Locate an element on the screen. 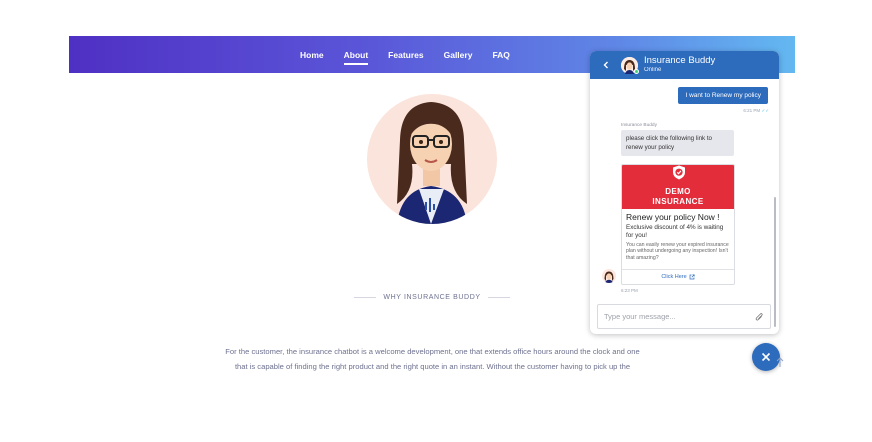  card-title: Renew your policy Now ! is located at coordinates (673, 217).